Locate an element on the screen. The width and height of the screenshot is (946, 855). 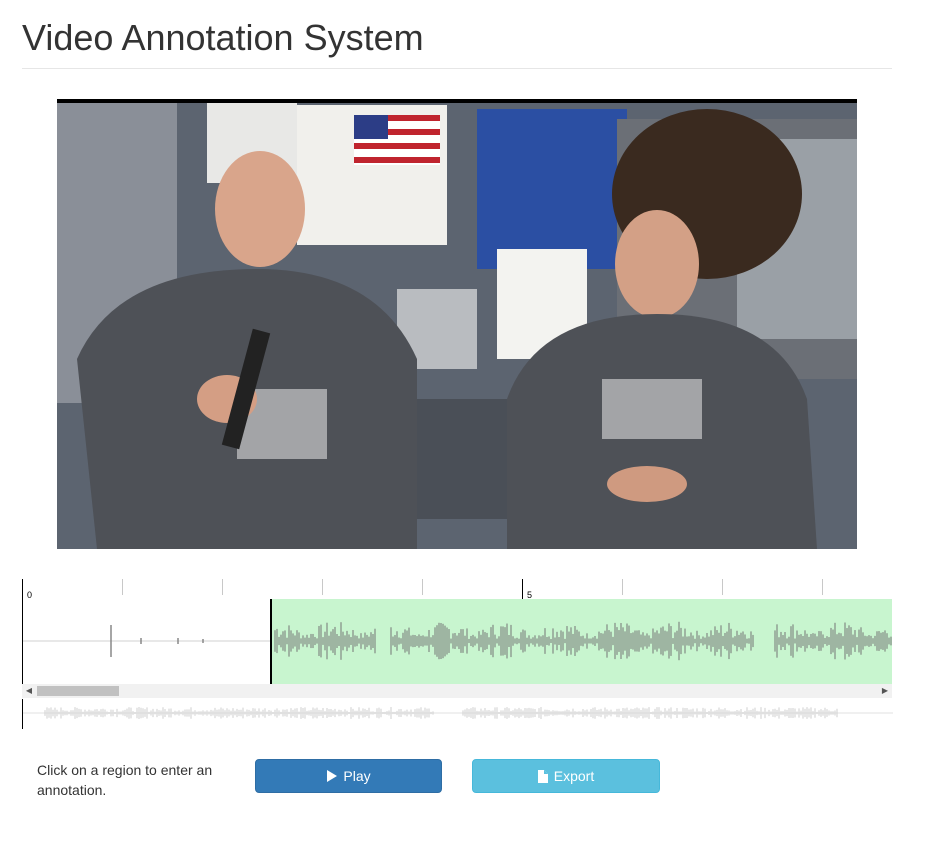
waveform-graphic is located at coordinates (457, 641).